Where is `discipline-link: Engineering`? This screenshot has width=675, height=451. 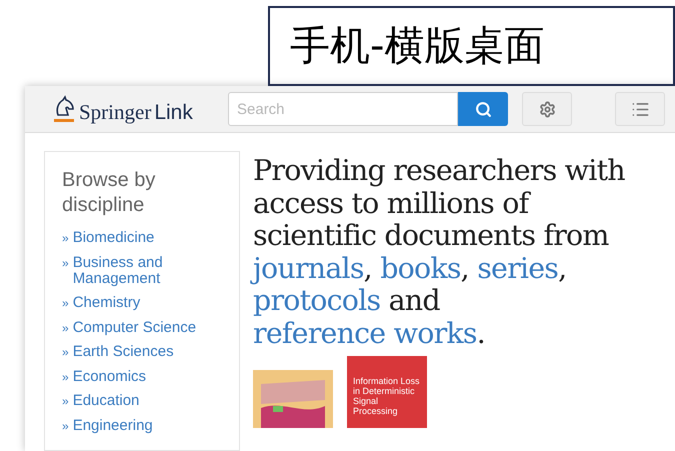 discipline-link: Engineering is located at coordinates (112, 426).